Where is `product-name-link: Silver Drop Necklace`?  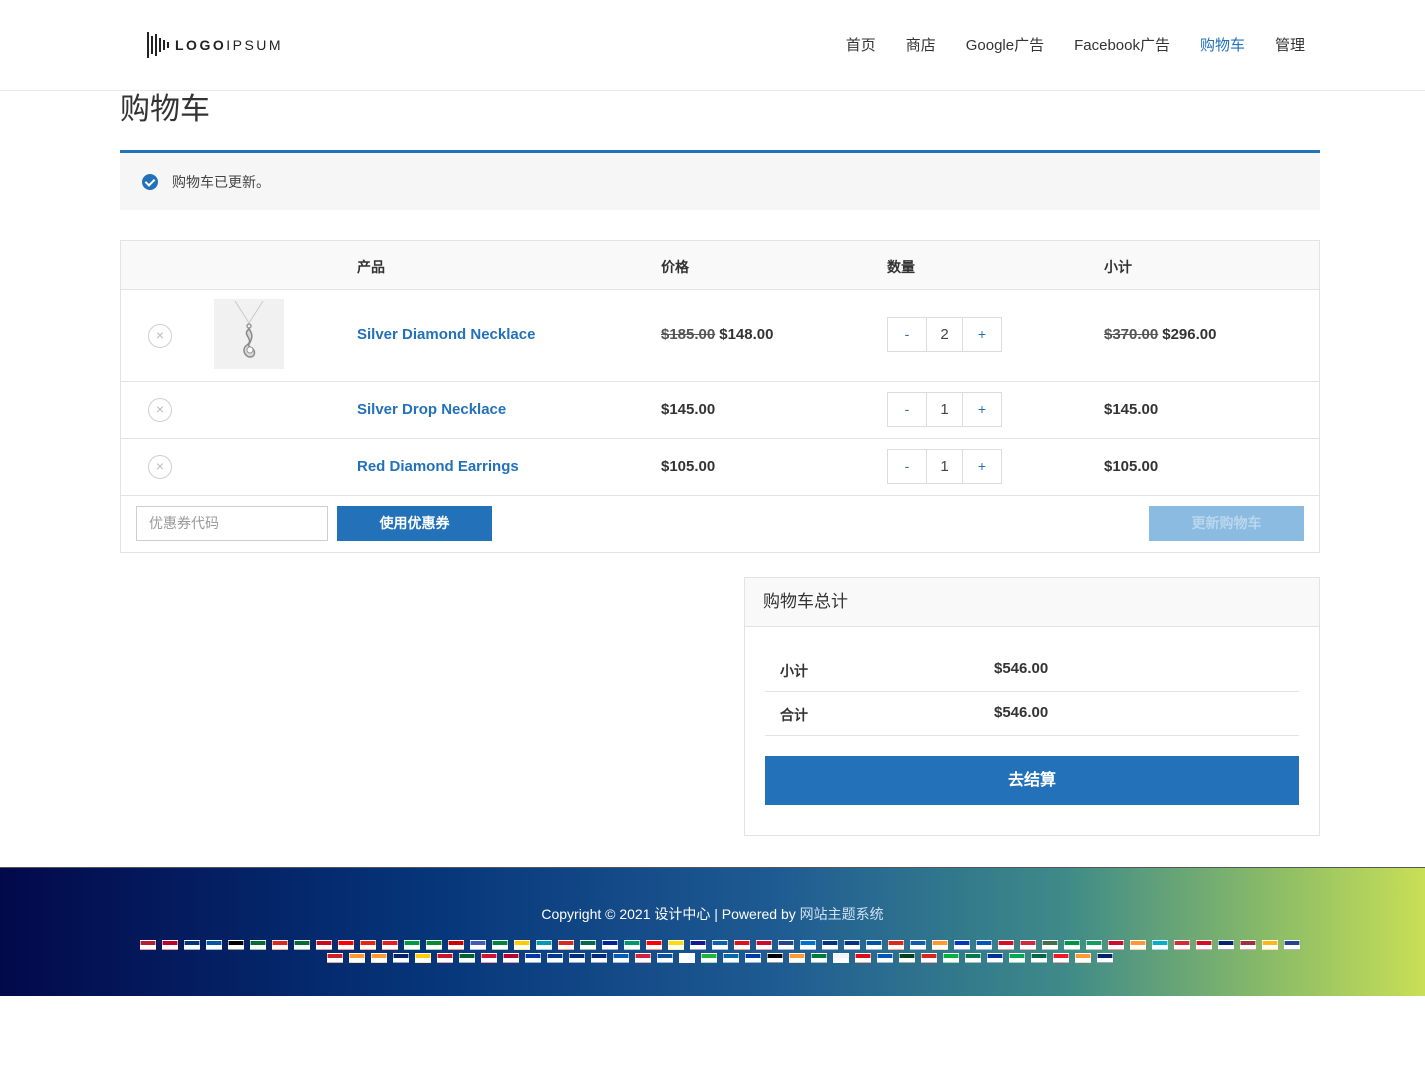 product-name-link: Silver Drop Necklace is located at coordinates (431, 409).